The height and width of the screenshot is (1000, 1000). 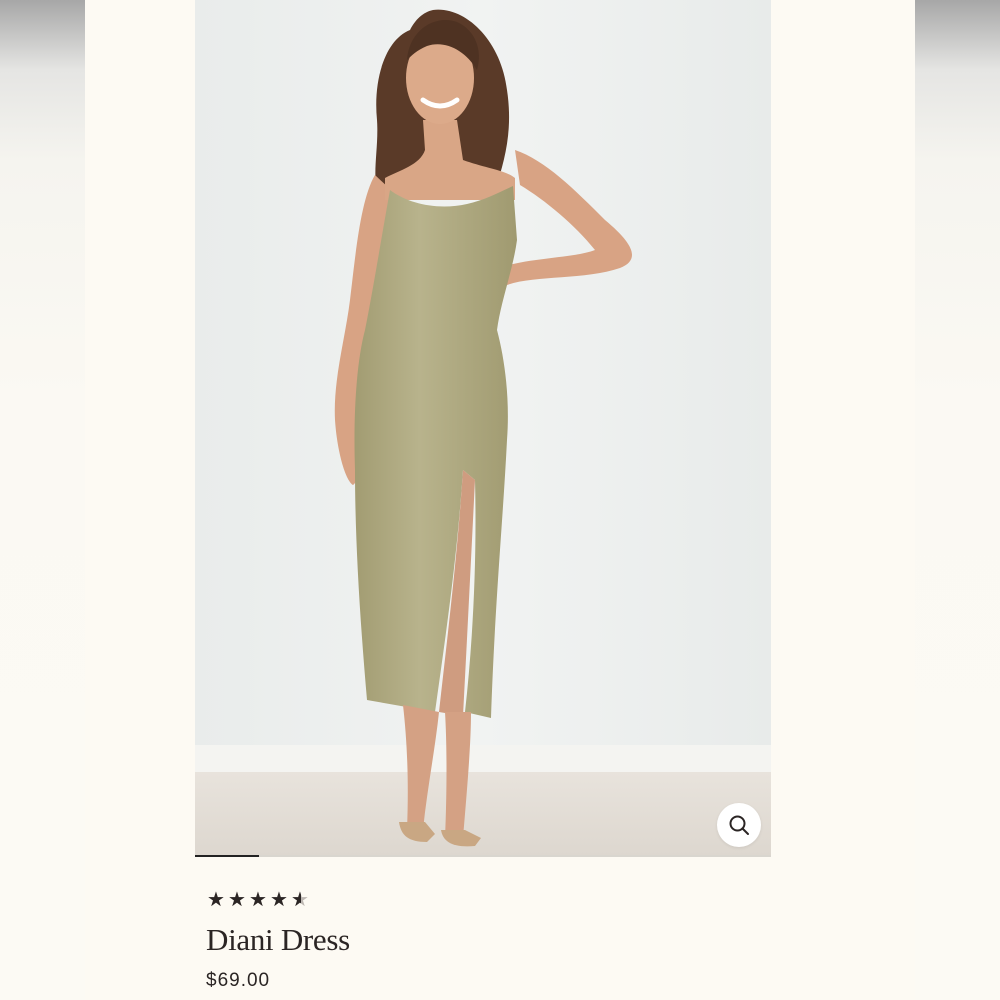 What do you see at coordinates (483, 856) in the screenshot?
I see `carousel-progress-track` at bounding box center [483, 856].